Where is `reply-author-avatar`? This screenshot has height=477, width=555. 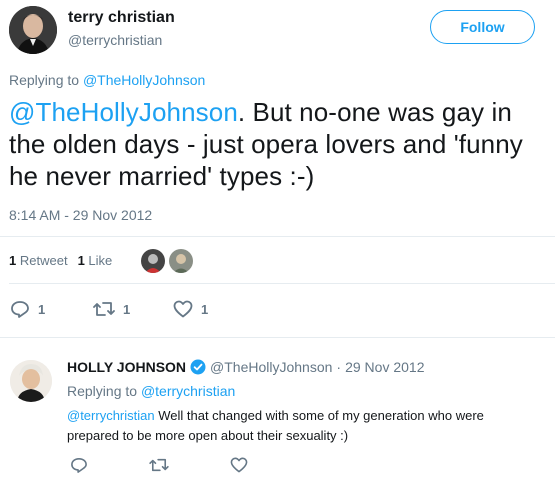
reply-author-avatar is located at coordinates (31, 381).